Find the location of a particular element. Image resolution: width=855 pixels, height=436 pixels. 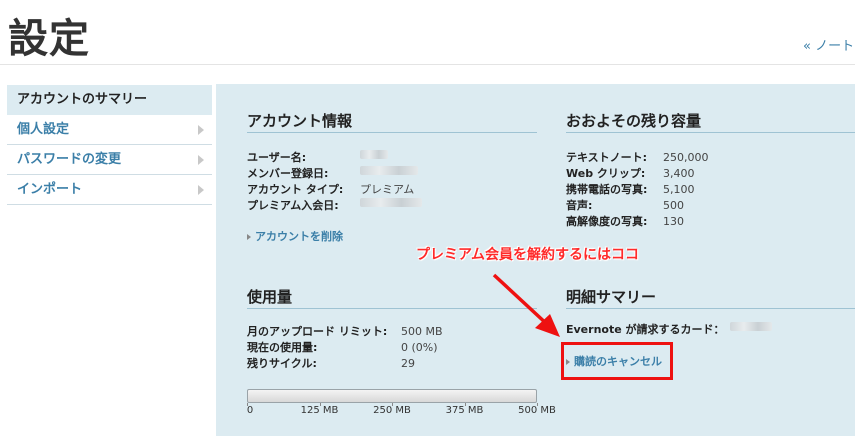

annotation-text: プレミアム会員を解約するにはココ is located at coordinates (528, 255).